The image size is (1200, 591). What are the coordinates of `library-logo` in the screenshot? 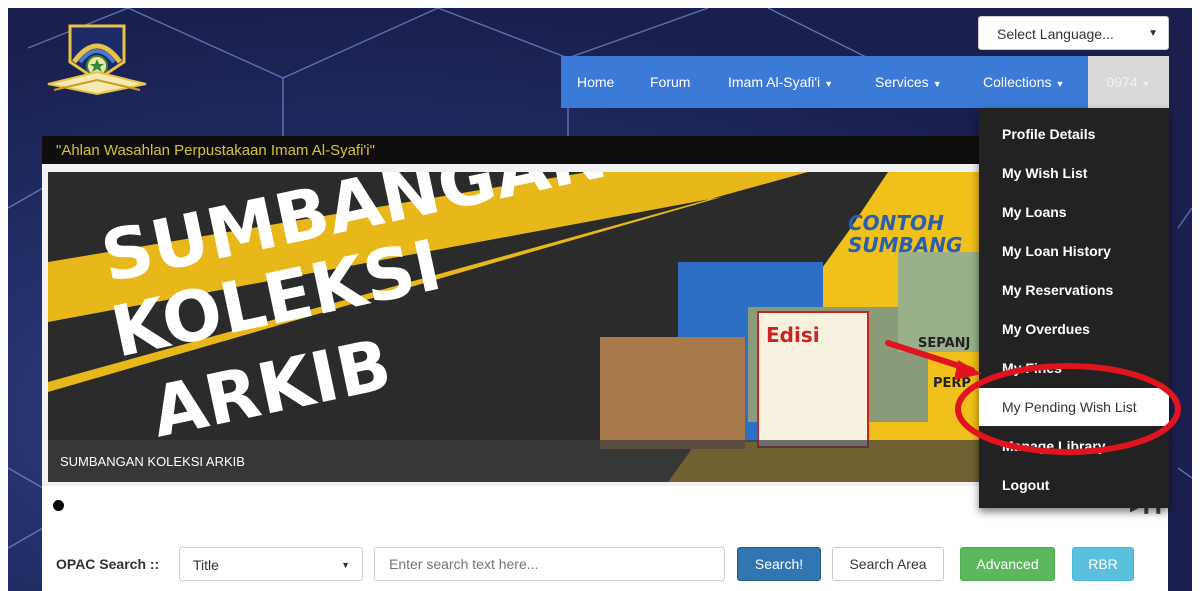 It's located at (97, 61).